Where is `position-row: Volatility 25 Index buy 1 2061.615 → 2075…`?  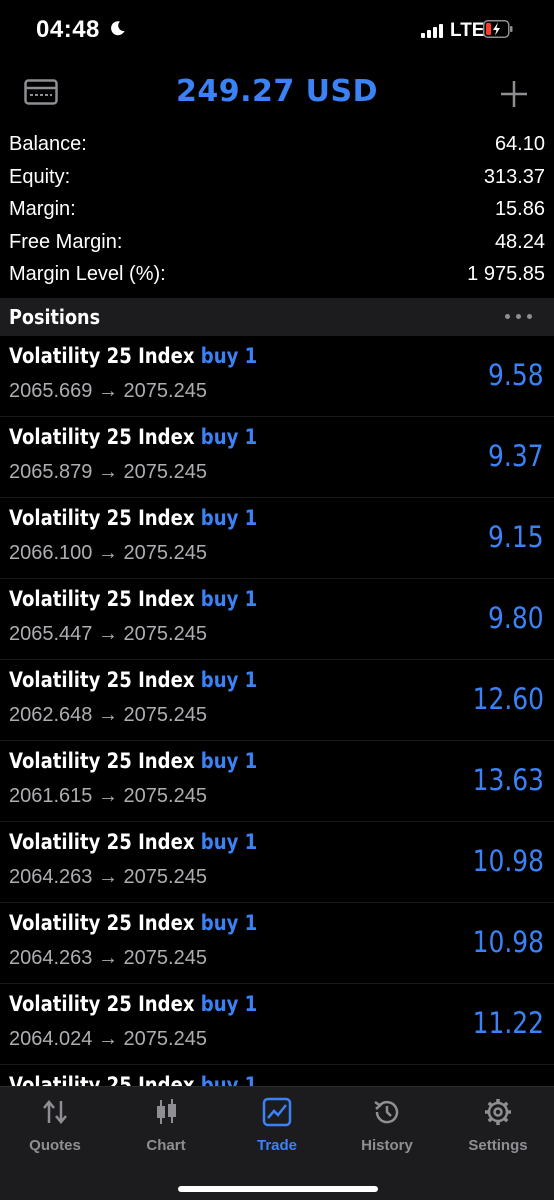
position-row: Volatility 25 Index buy 1 2061.615 → 2075… is located at coordinates (277, 781).